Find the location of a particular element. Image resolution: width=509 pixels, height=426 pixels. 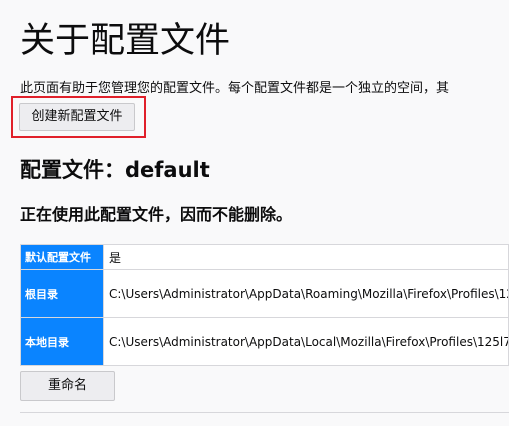

in-use-notice: 正在使用此配置文件，因而不能删除。 is located at coordinates (156, 214).